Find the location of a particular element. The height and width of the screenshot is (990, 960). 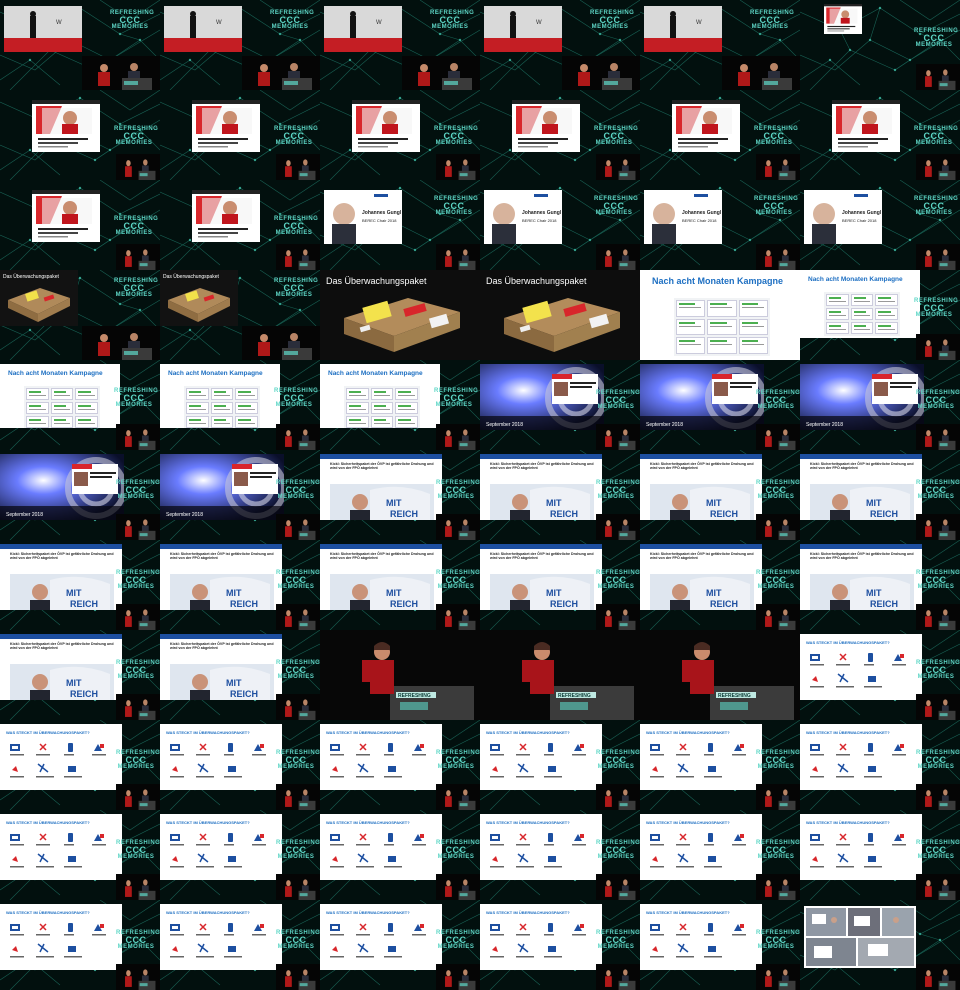

thumbnail-tile is located at coordinates (880, 945).